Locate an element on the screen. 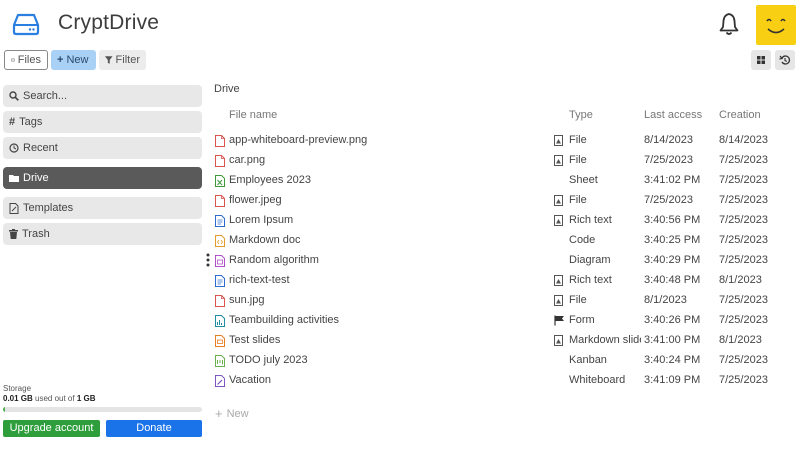 Image resolution: width=800 pixels, height=450 pixels. file-last-access: 3:40:25 PM is located at coordinates (672, 240).